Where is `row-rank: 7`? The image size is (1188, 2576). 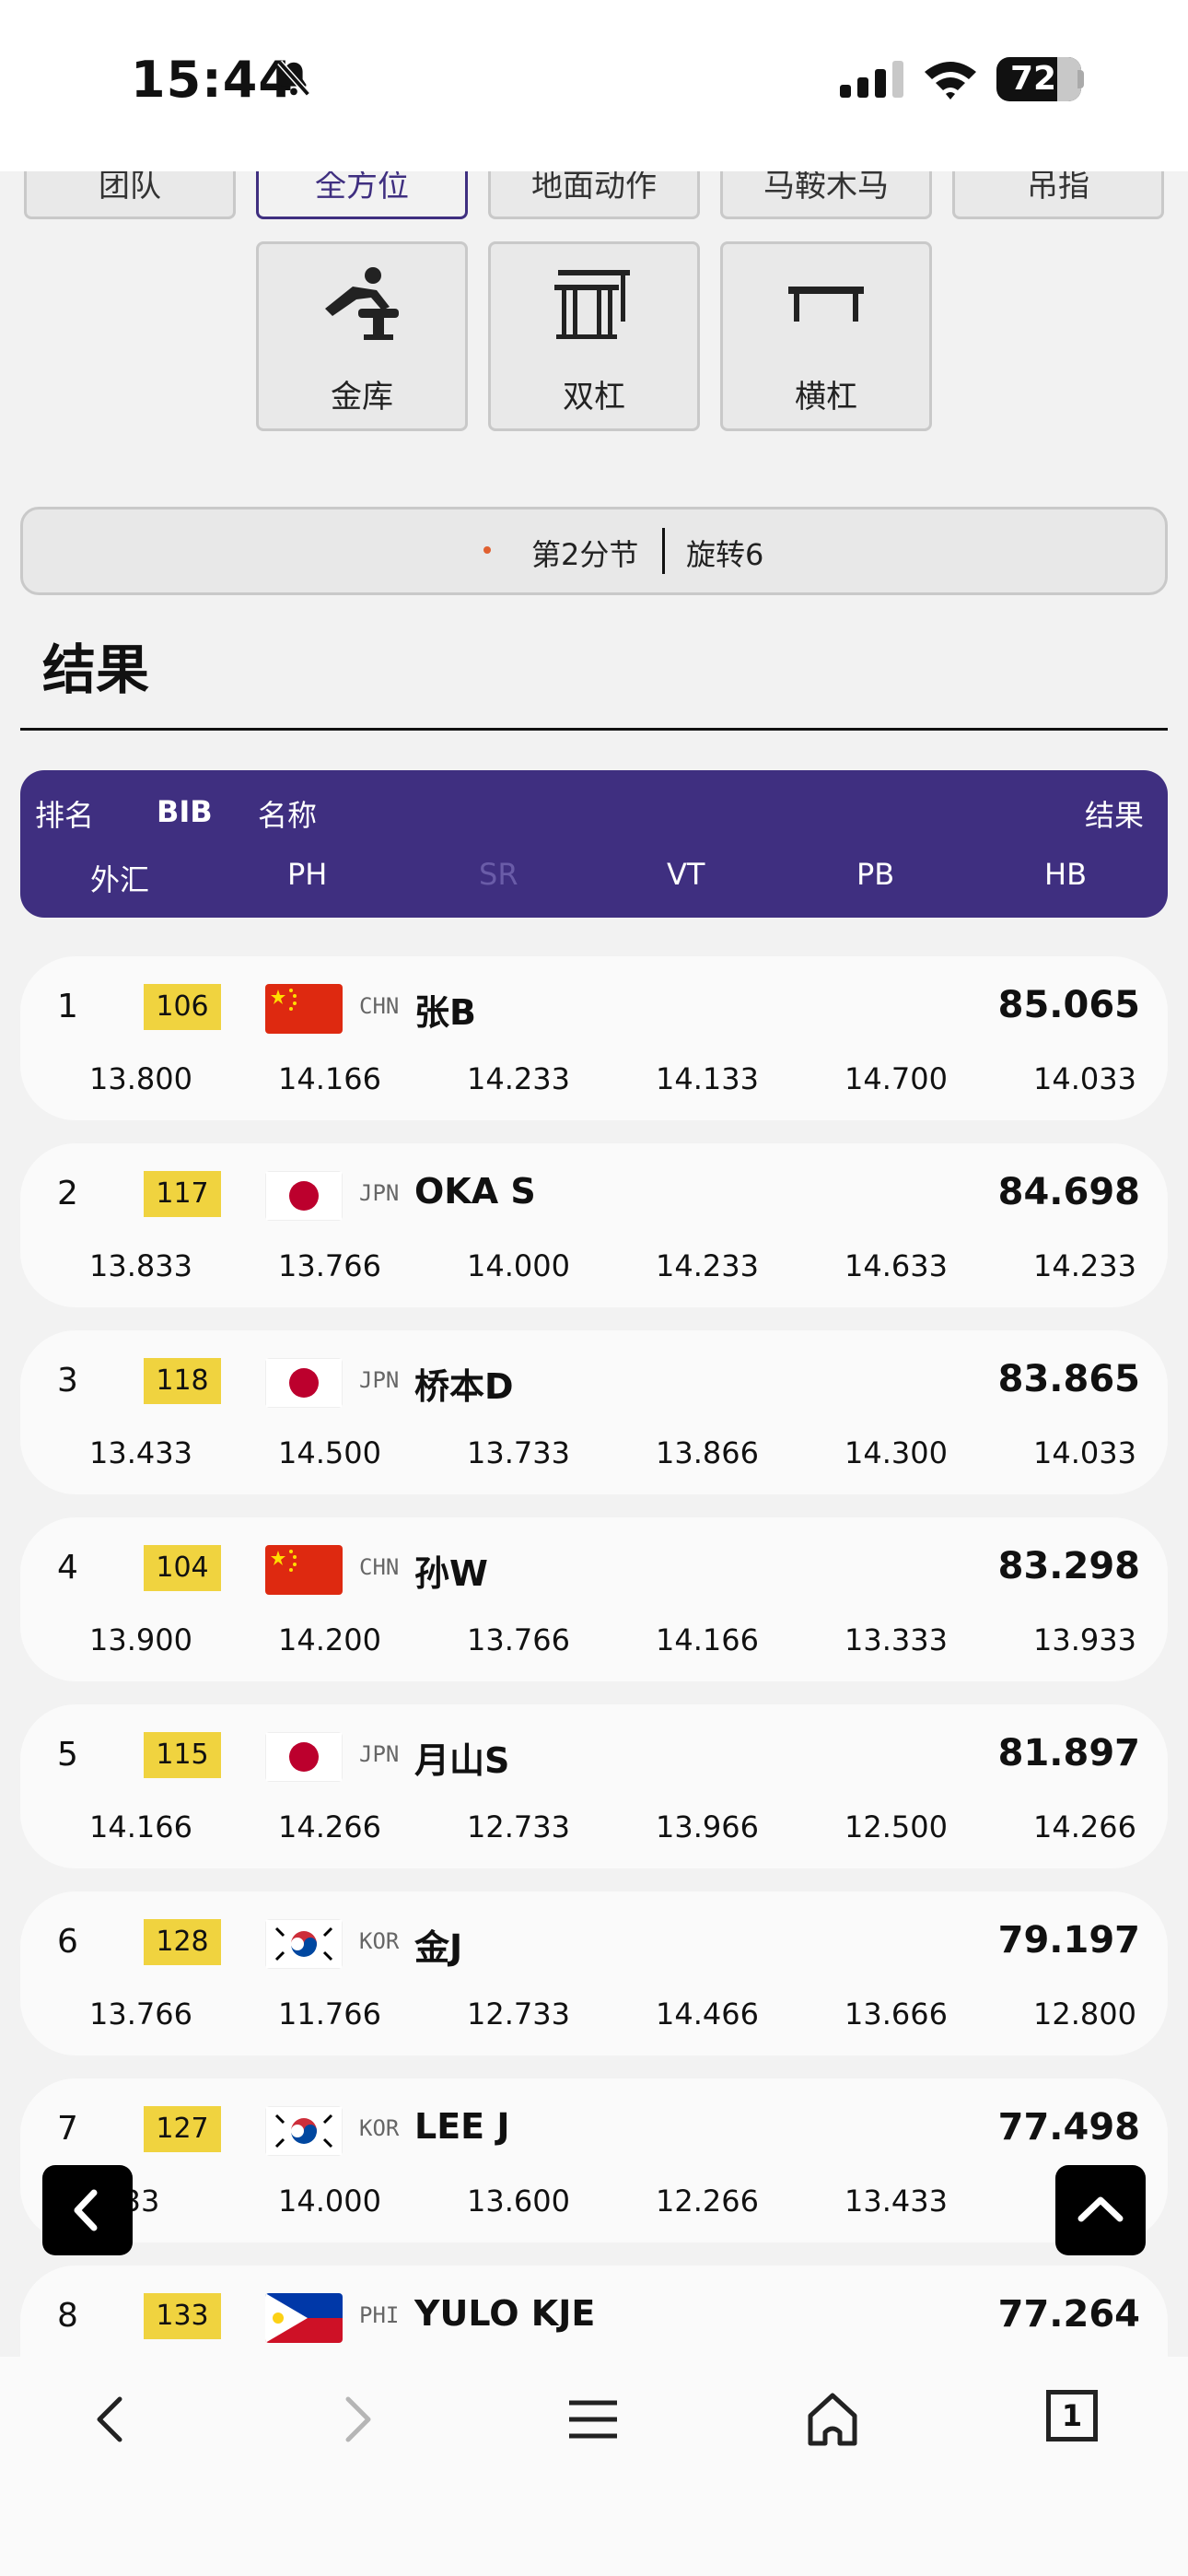 row-rank: 7 is located at coordinates (67, 2129).